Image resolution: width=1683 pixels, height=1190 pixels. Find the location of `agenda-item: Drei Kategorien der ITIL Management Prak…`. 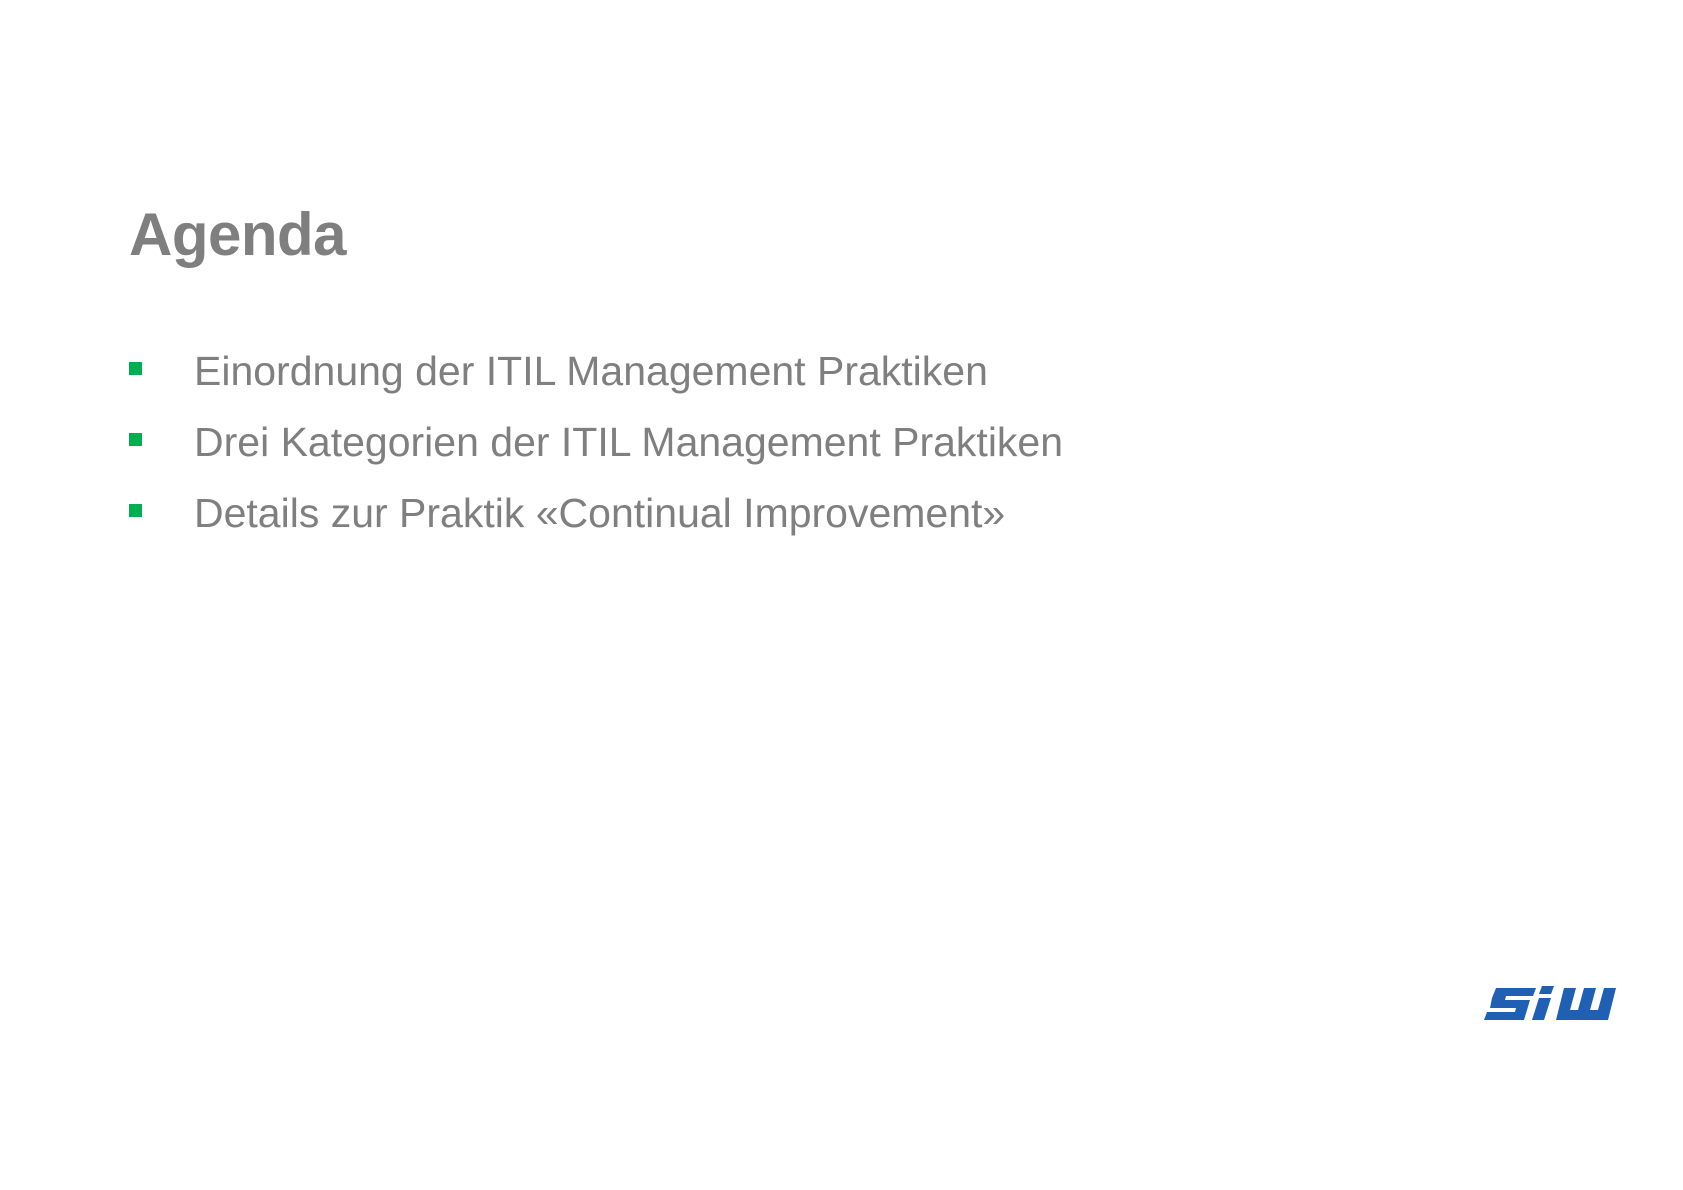

agenda-item: Drei Kategorien der ITIL Management Prak… is located at coordinates (596, 441).